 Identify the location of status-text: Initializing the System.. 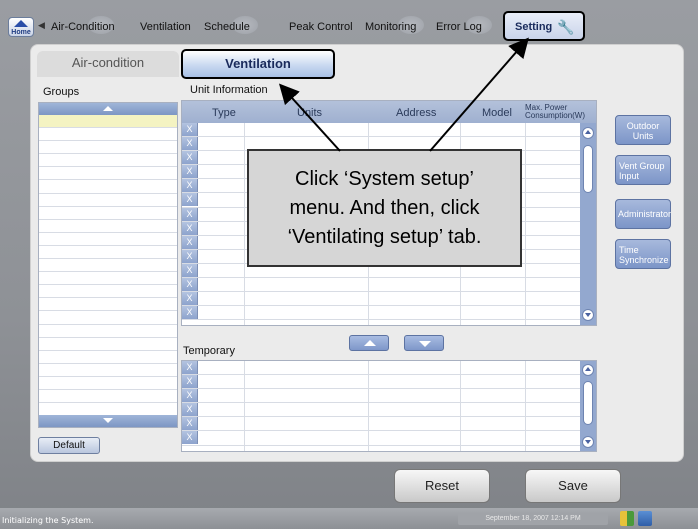
(48, 520).